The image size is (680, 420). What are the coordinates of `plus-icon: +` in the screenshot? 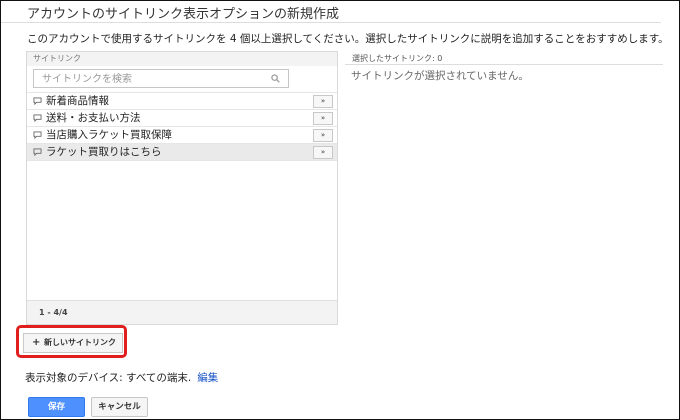 It's located at (36, 342).